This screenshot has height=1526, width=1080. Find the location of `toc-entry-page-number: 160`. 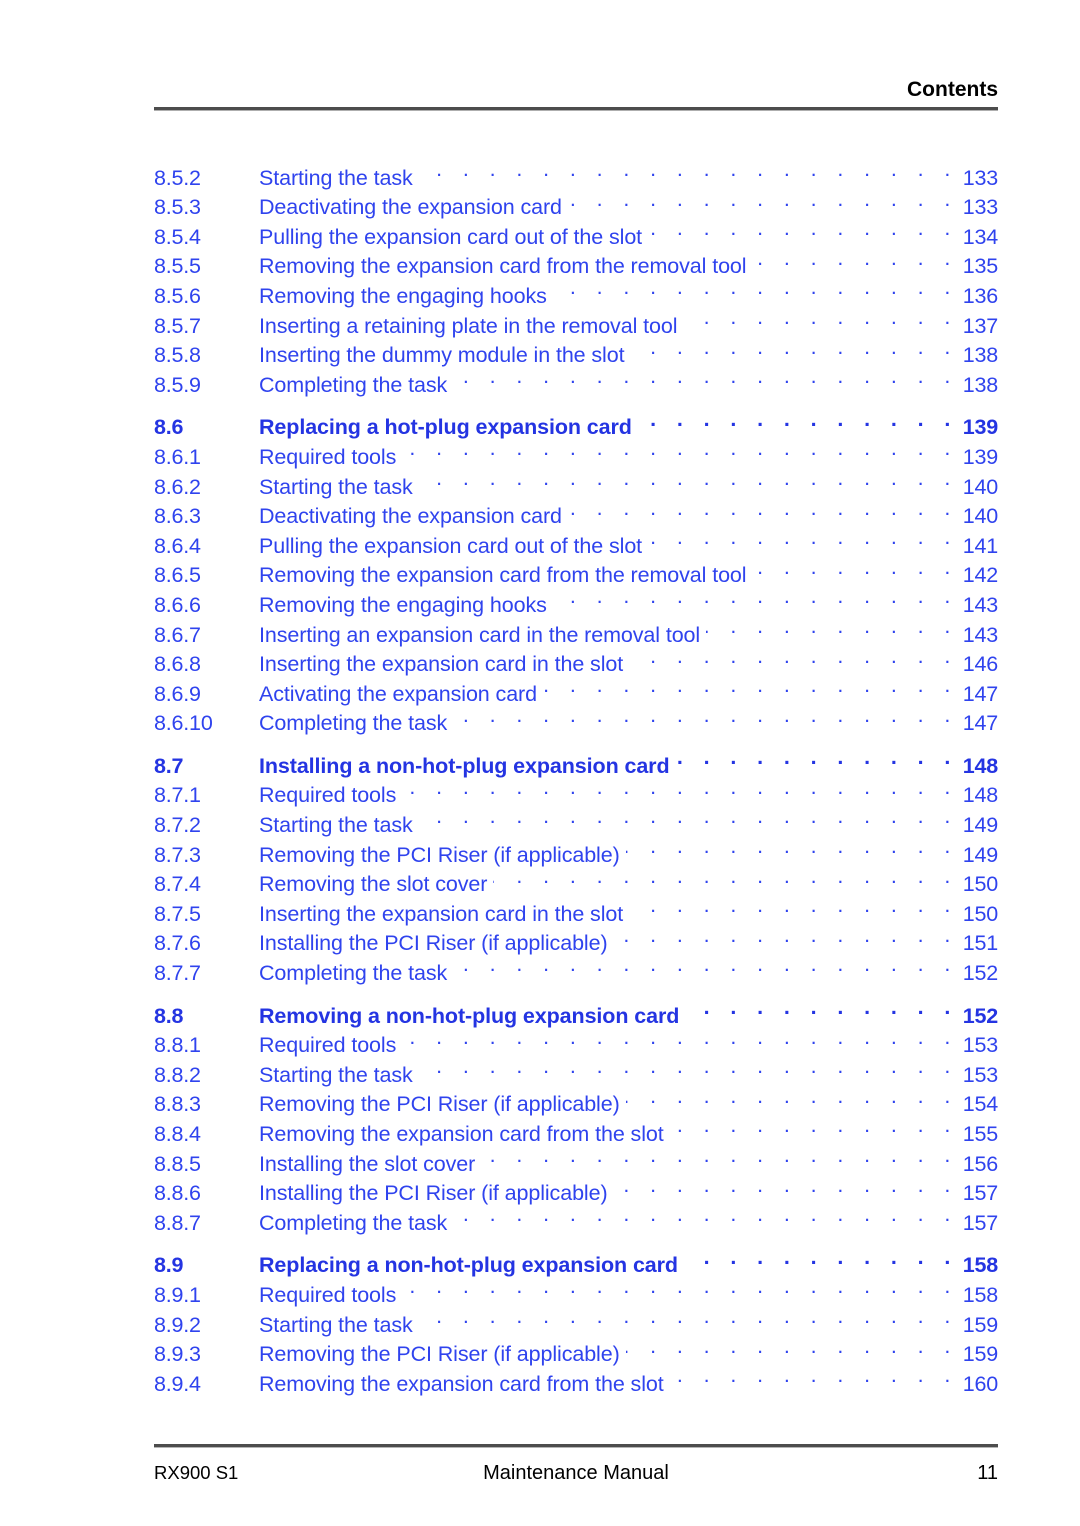

toc-entry-page-number: 160 is located at coordinates (980, 1383).